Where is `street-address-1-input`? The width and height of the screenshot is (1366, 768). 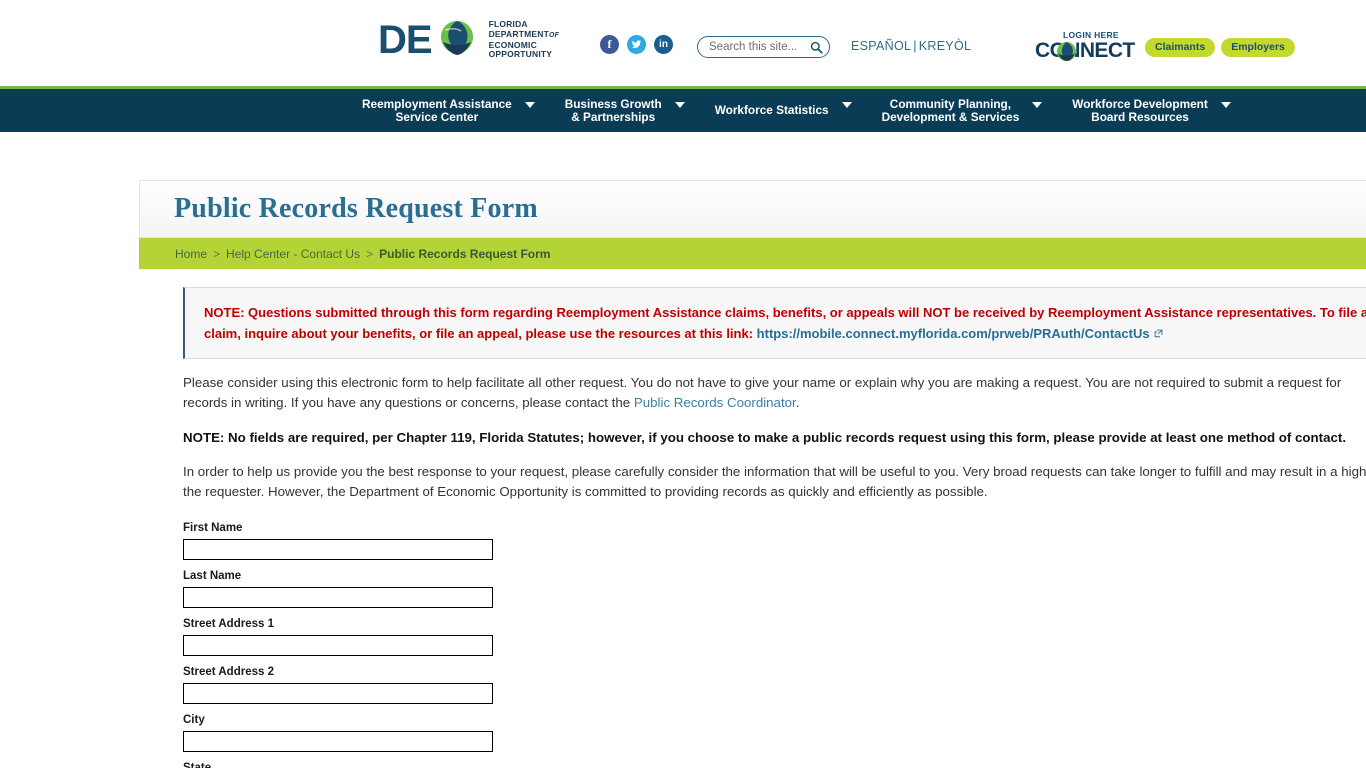 street-address-1-input is located at coordinates (338, 645).